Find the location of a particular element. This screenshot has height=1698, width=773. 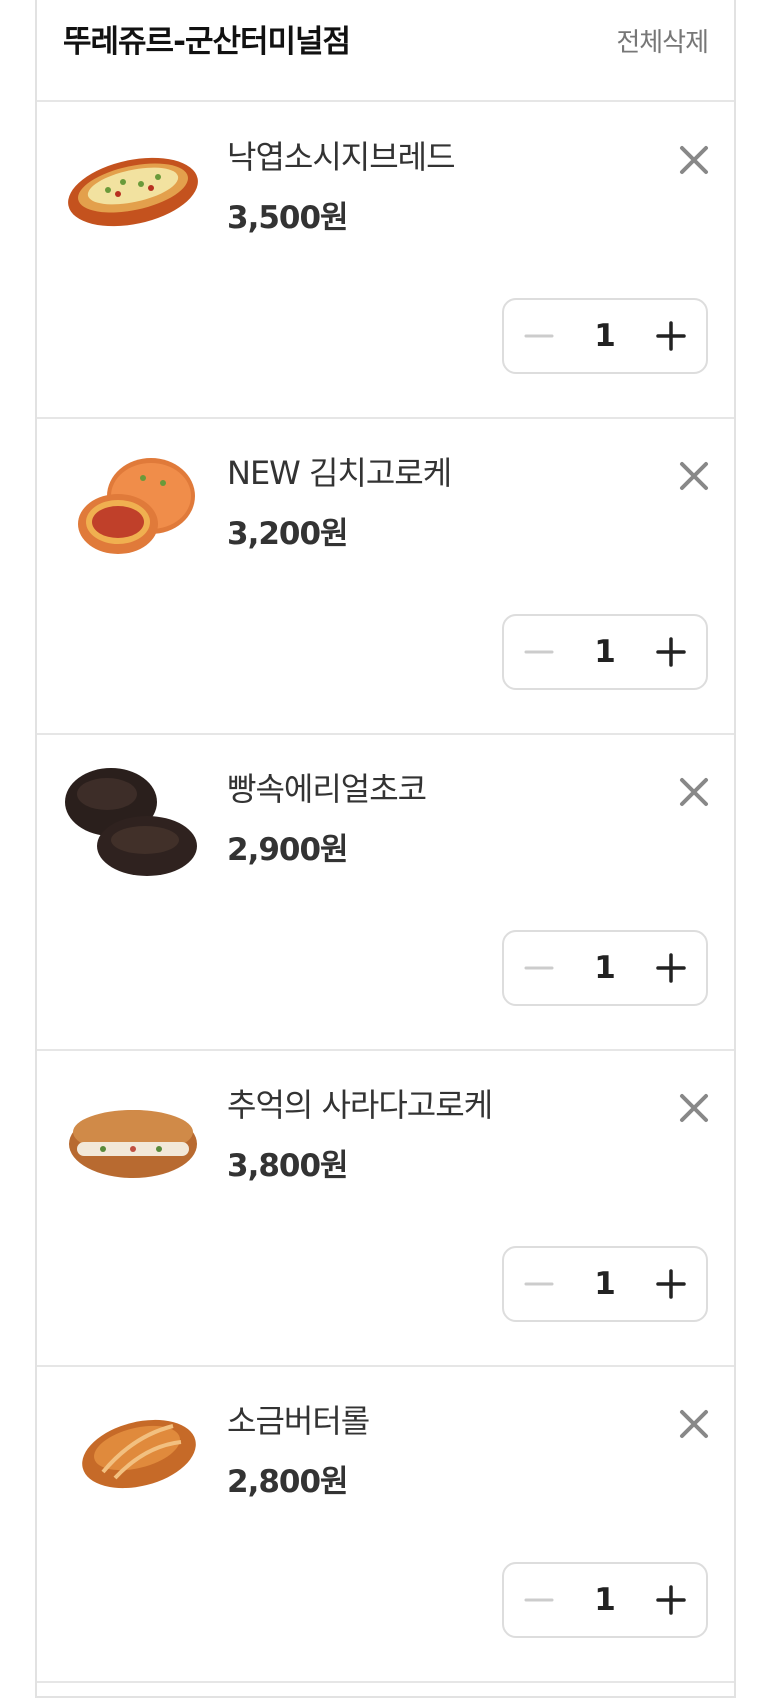

item-name: 빵속에리얼초코 is located at coordinates (327, 789).